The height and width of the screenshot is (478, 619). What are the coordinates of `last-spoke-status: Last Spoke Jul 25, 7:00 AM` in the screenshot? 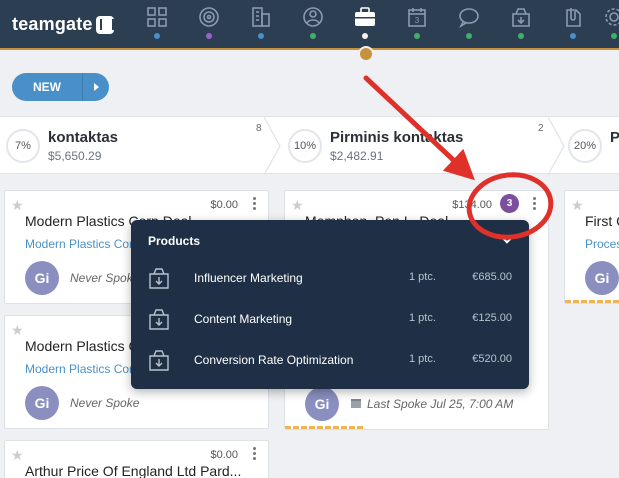 It's located at (440, 404).